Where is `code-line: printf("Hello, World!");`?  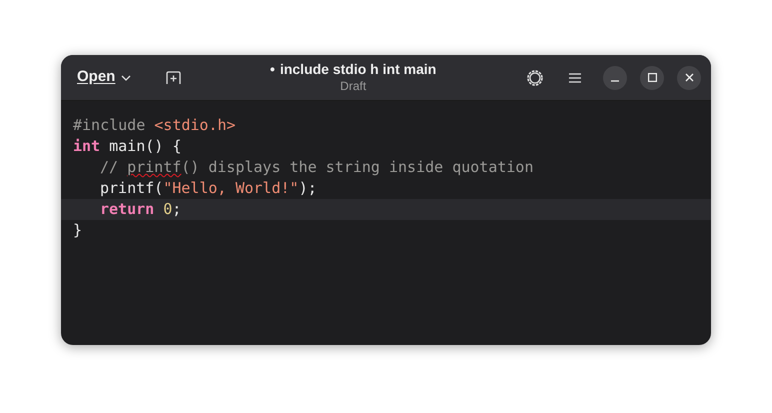
code-line: printf("Hello, World!"); is located at coordinates (208, 188).